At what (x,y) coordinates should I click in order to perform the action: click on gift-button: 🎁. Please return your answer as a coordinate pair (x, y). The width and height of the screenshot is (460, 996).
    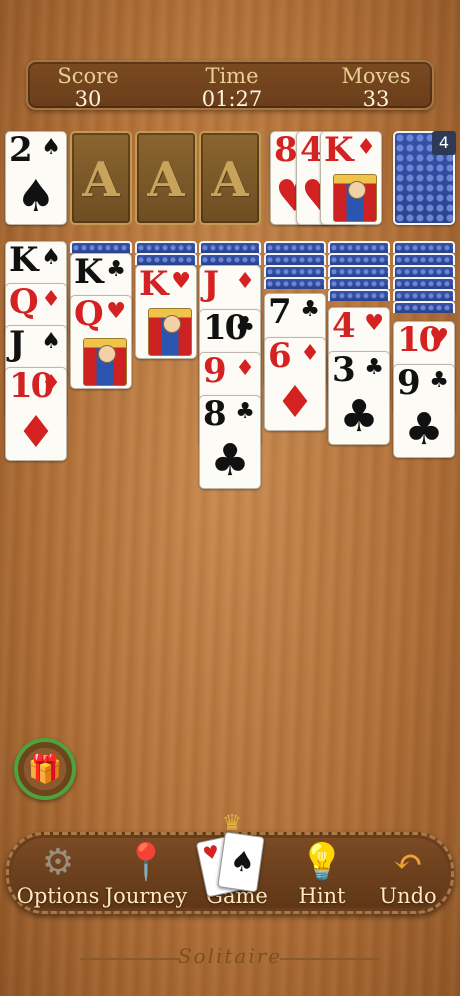
    Looking at the image, I should click on (45, 769).